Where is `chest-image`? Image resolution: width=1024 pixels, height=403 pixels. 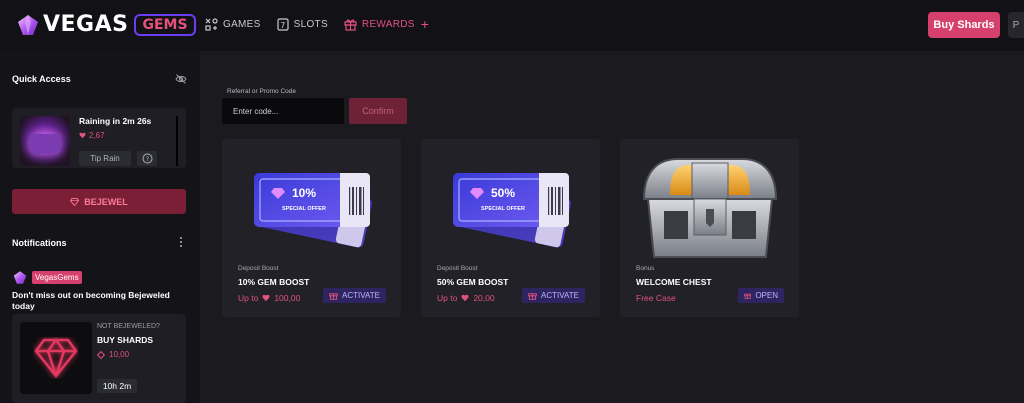
chest-image is located at coordinates (710, 208).